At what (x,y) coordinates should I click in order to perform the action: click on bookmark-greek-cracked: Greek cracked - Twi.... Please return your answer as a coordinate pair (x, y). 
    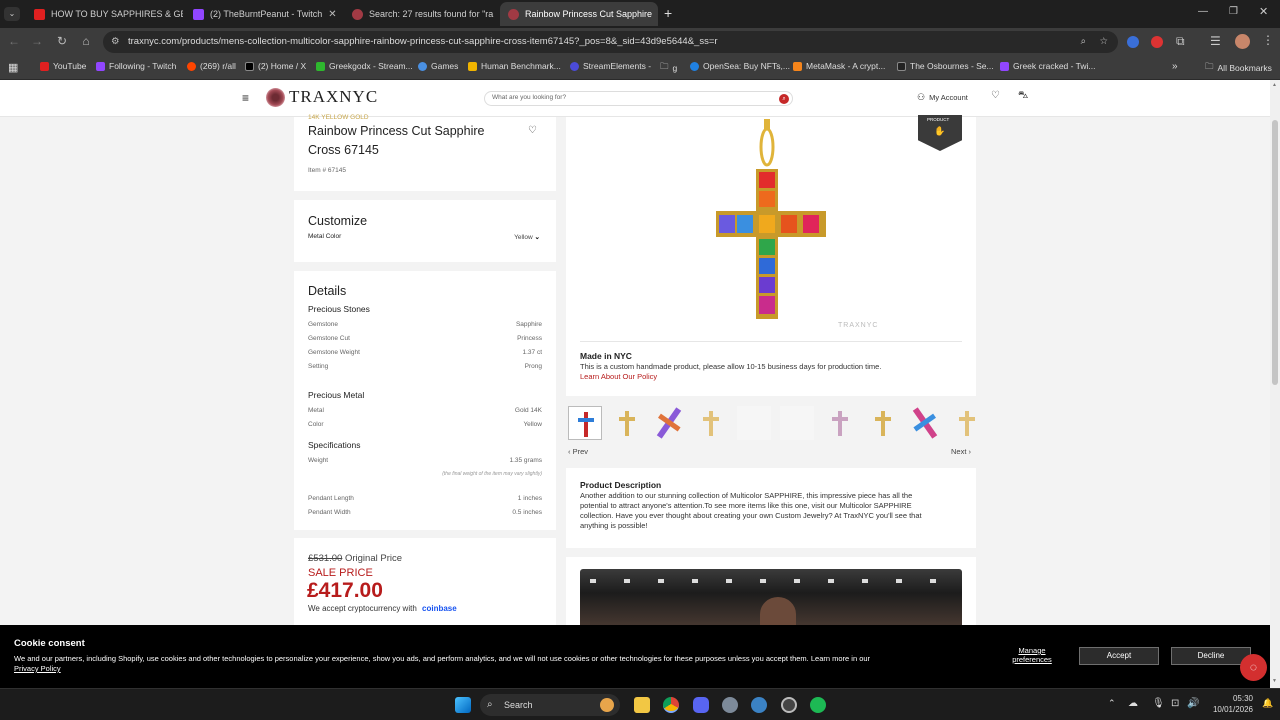
    Looking at the image, I should click on (1048, 66).